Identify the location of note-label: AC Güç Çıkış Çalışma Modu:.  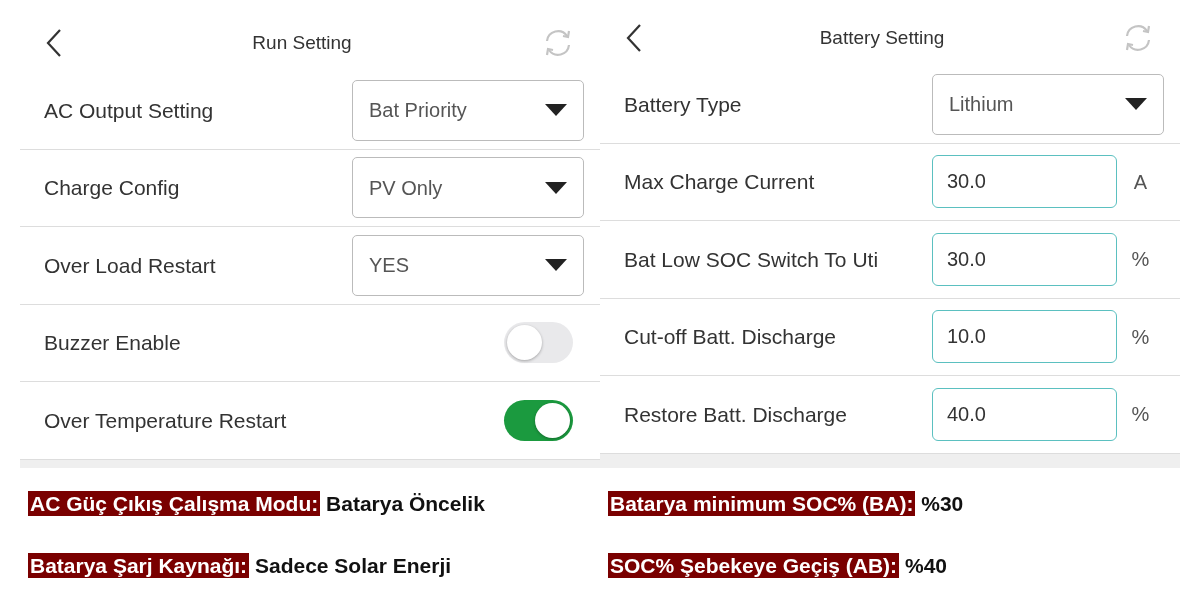
(174, 503).